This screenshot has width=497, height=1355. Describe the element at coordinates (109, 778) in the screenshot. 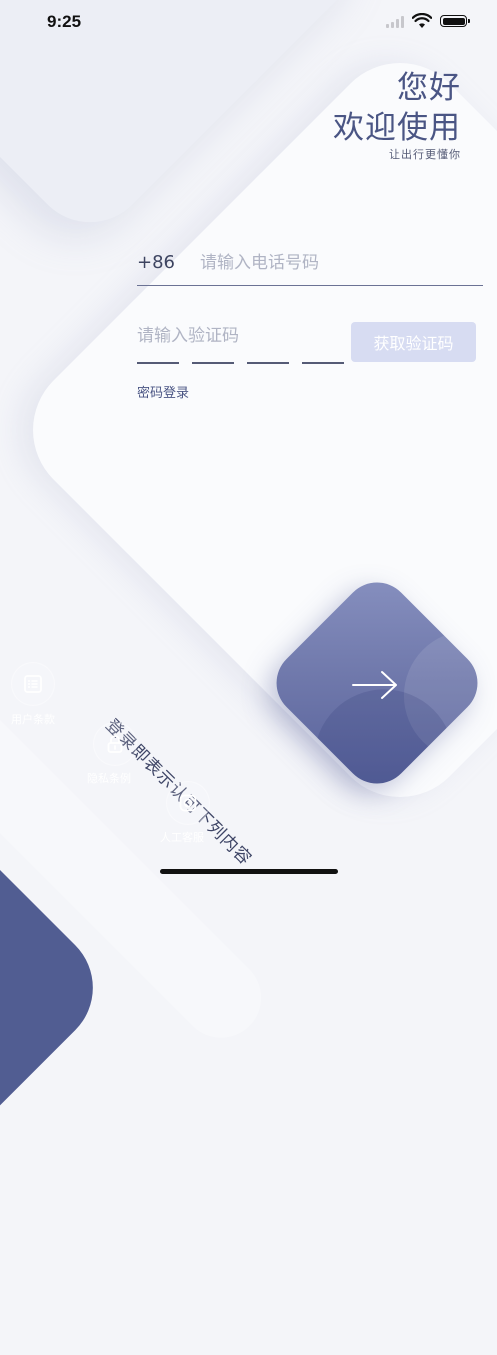

I see `privacy-policy-label: 隐私条例` at that location.